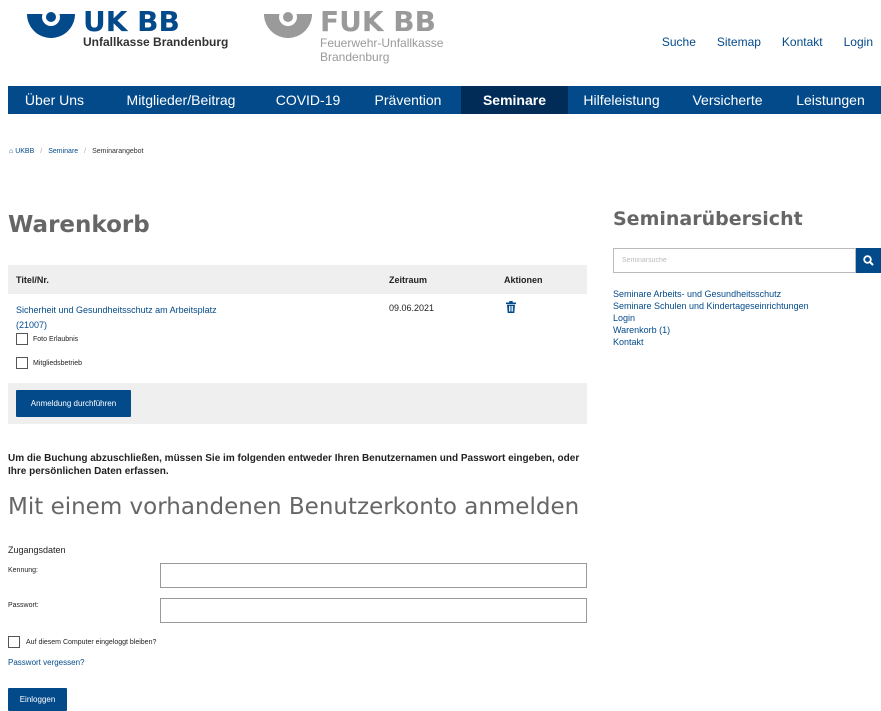  Describe the element at coordinates (79, 225) in the screenshot. I see `page-title: Warenkorb` at that location.